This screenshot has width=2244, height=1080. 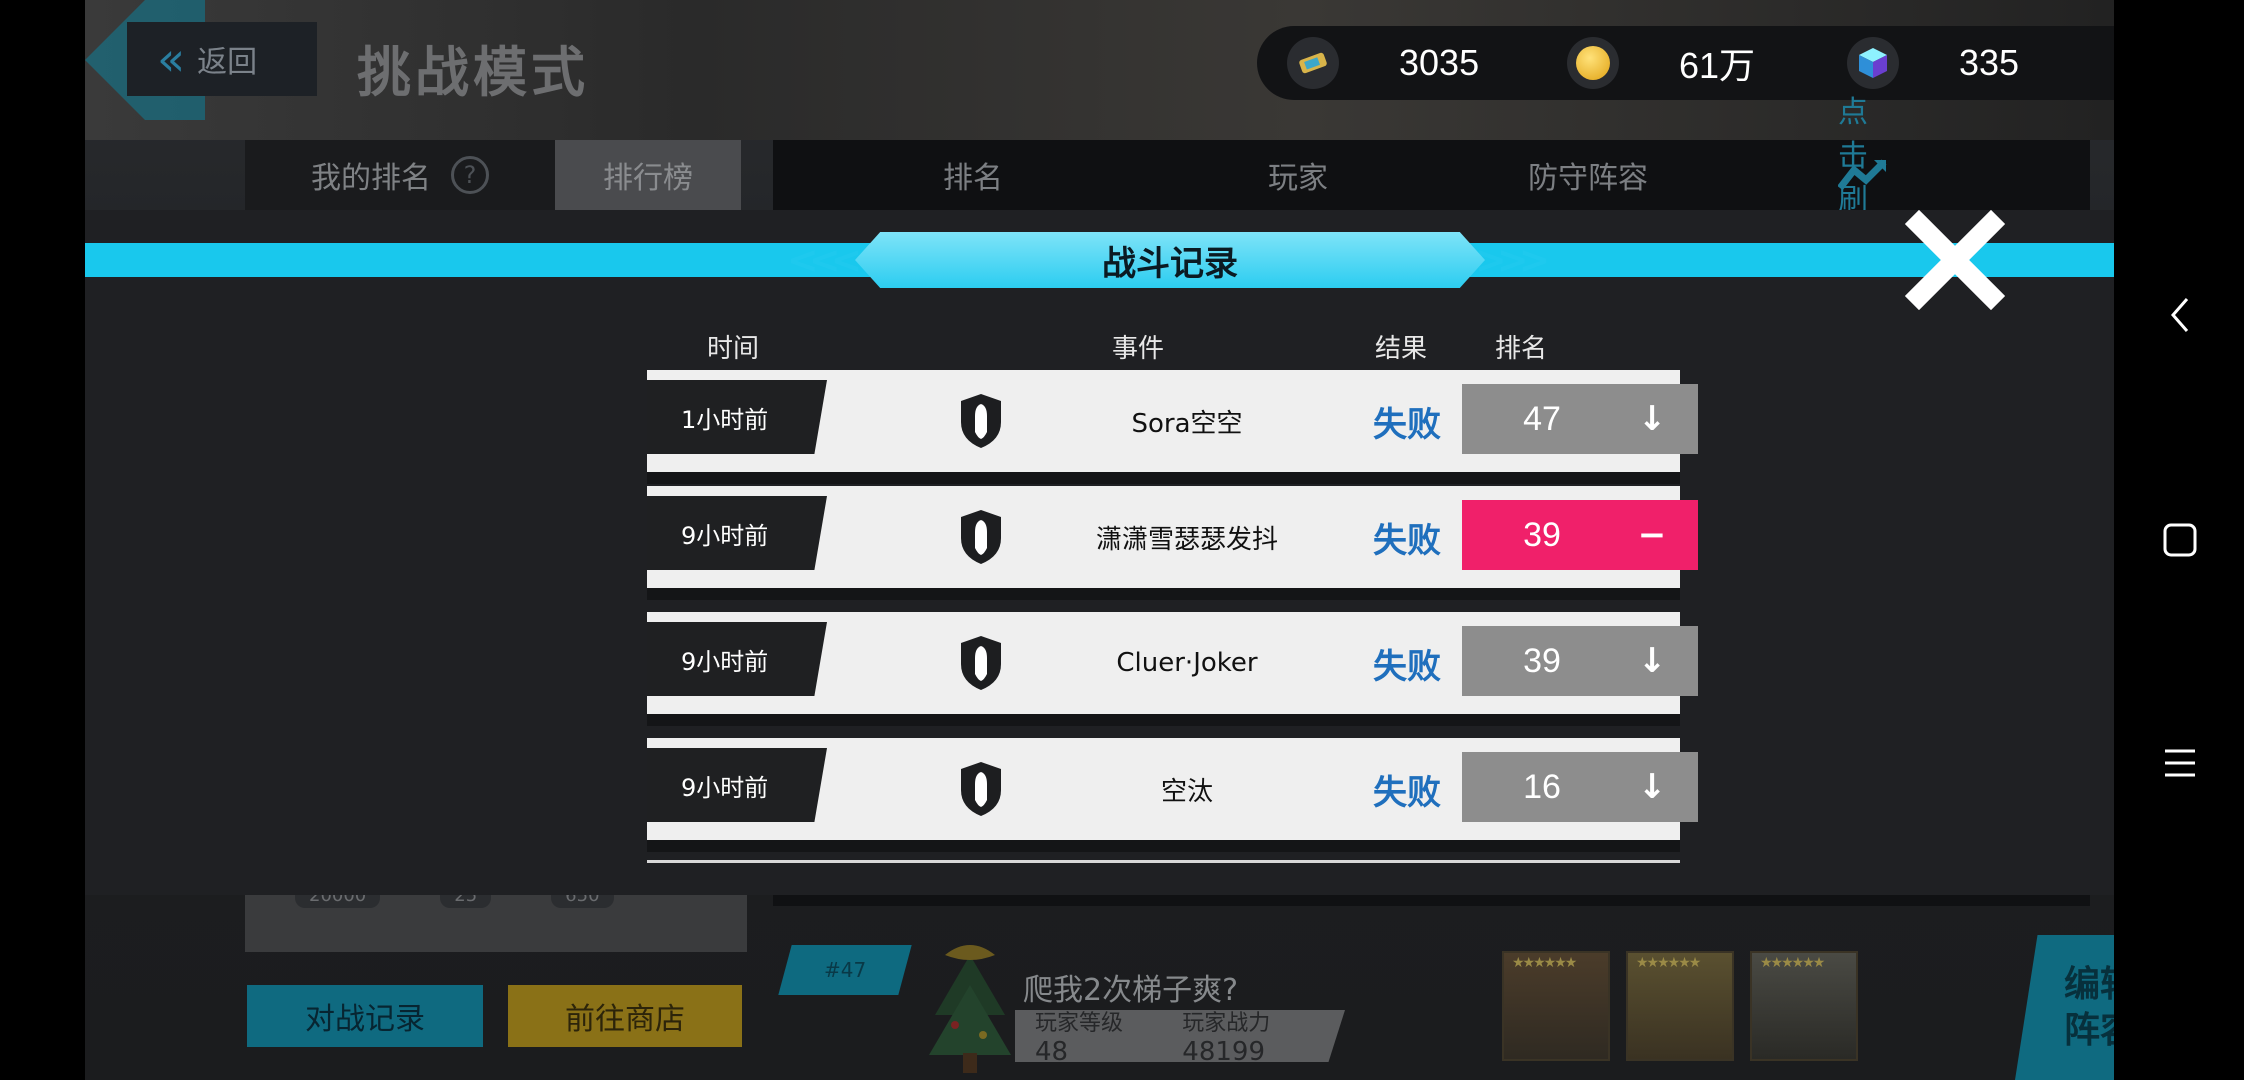 What do you see at coordinates (1580, 661) in the screenshot?
I see `record-rank-box: 39 ↓` at bounding box center [1580, 661].